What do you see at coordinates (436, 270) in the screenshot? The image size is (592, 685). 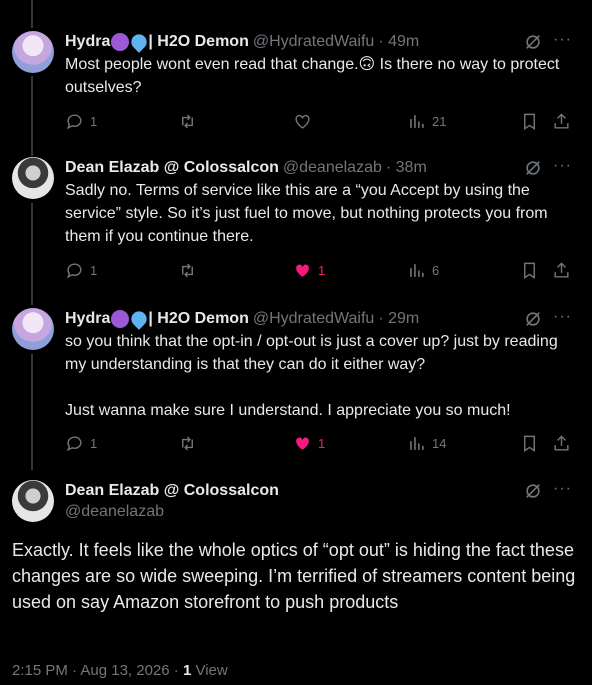 I see `view-count: 6` at bounding box center [436, 270].